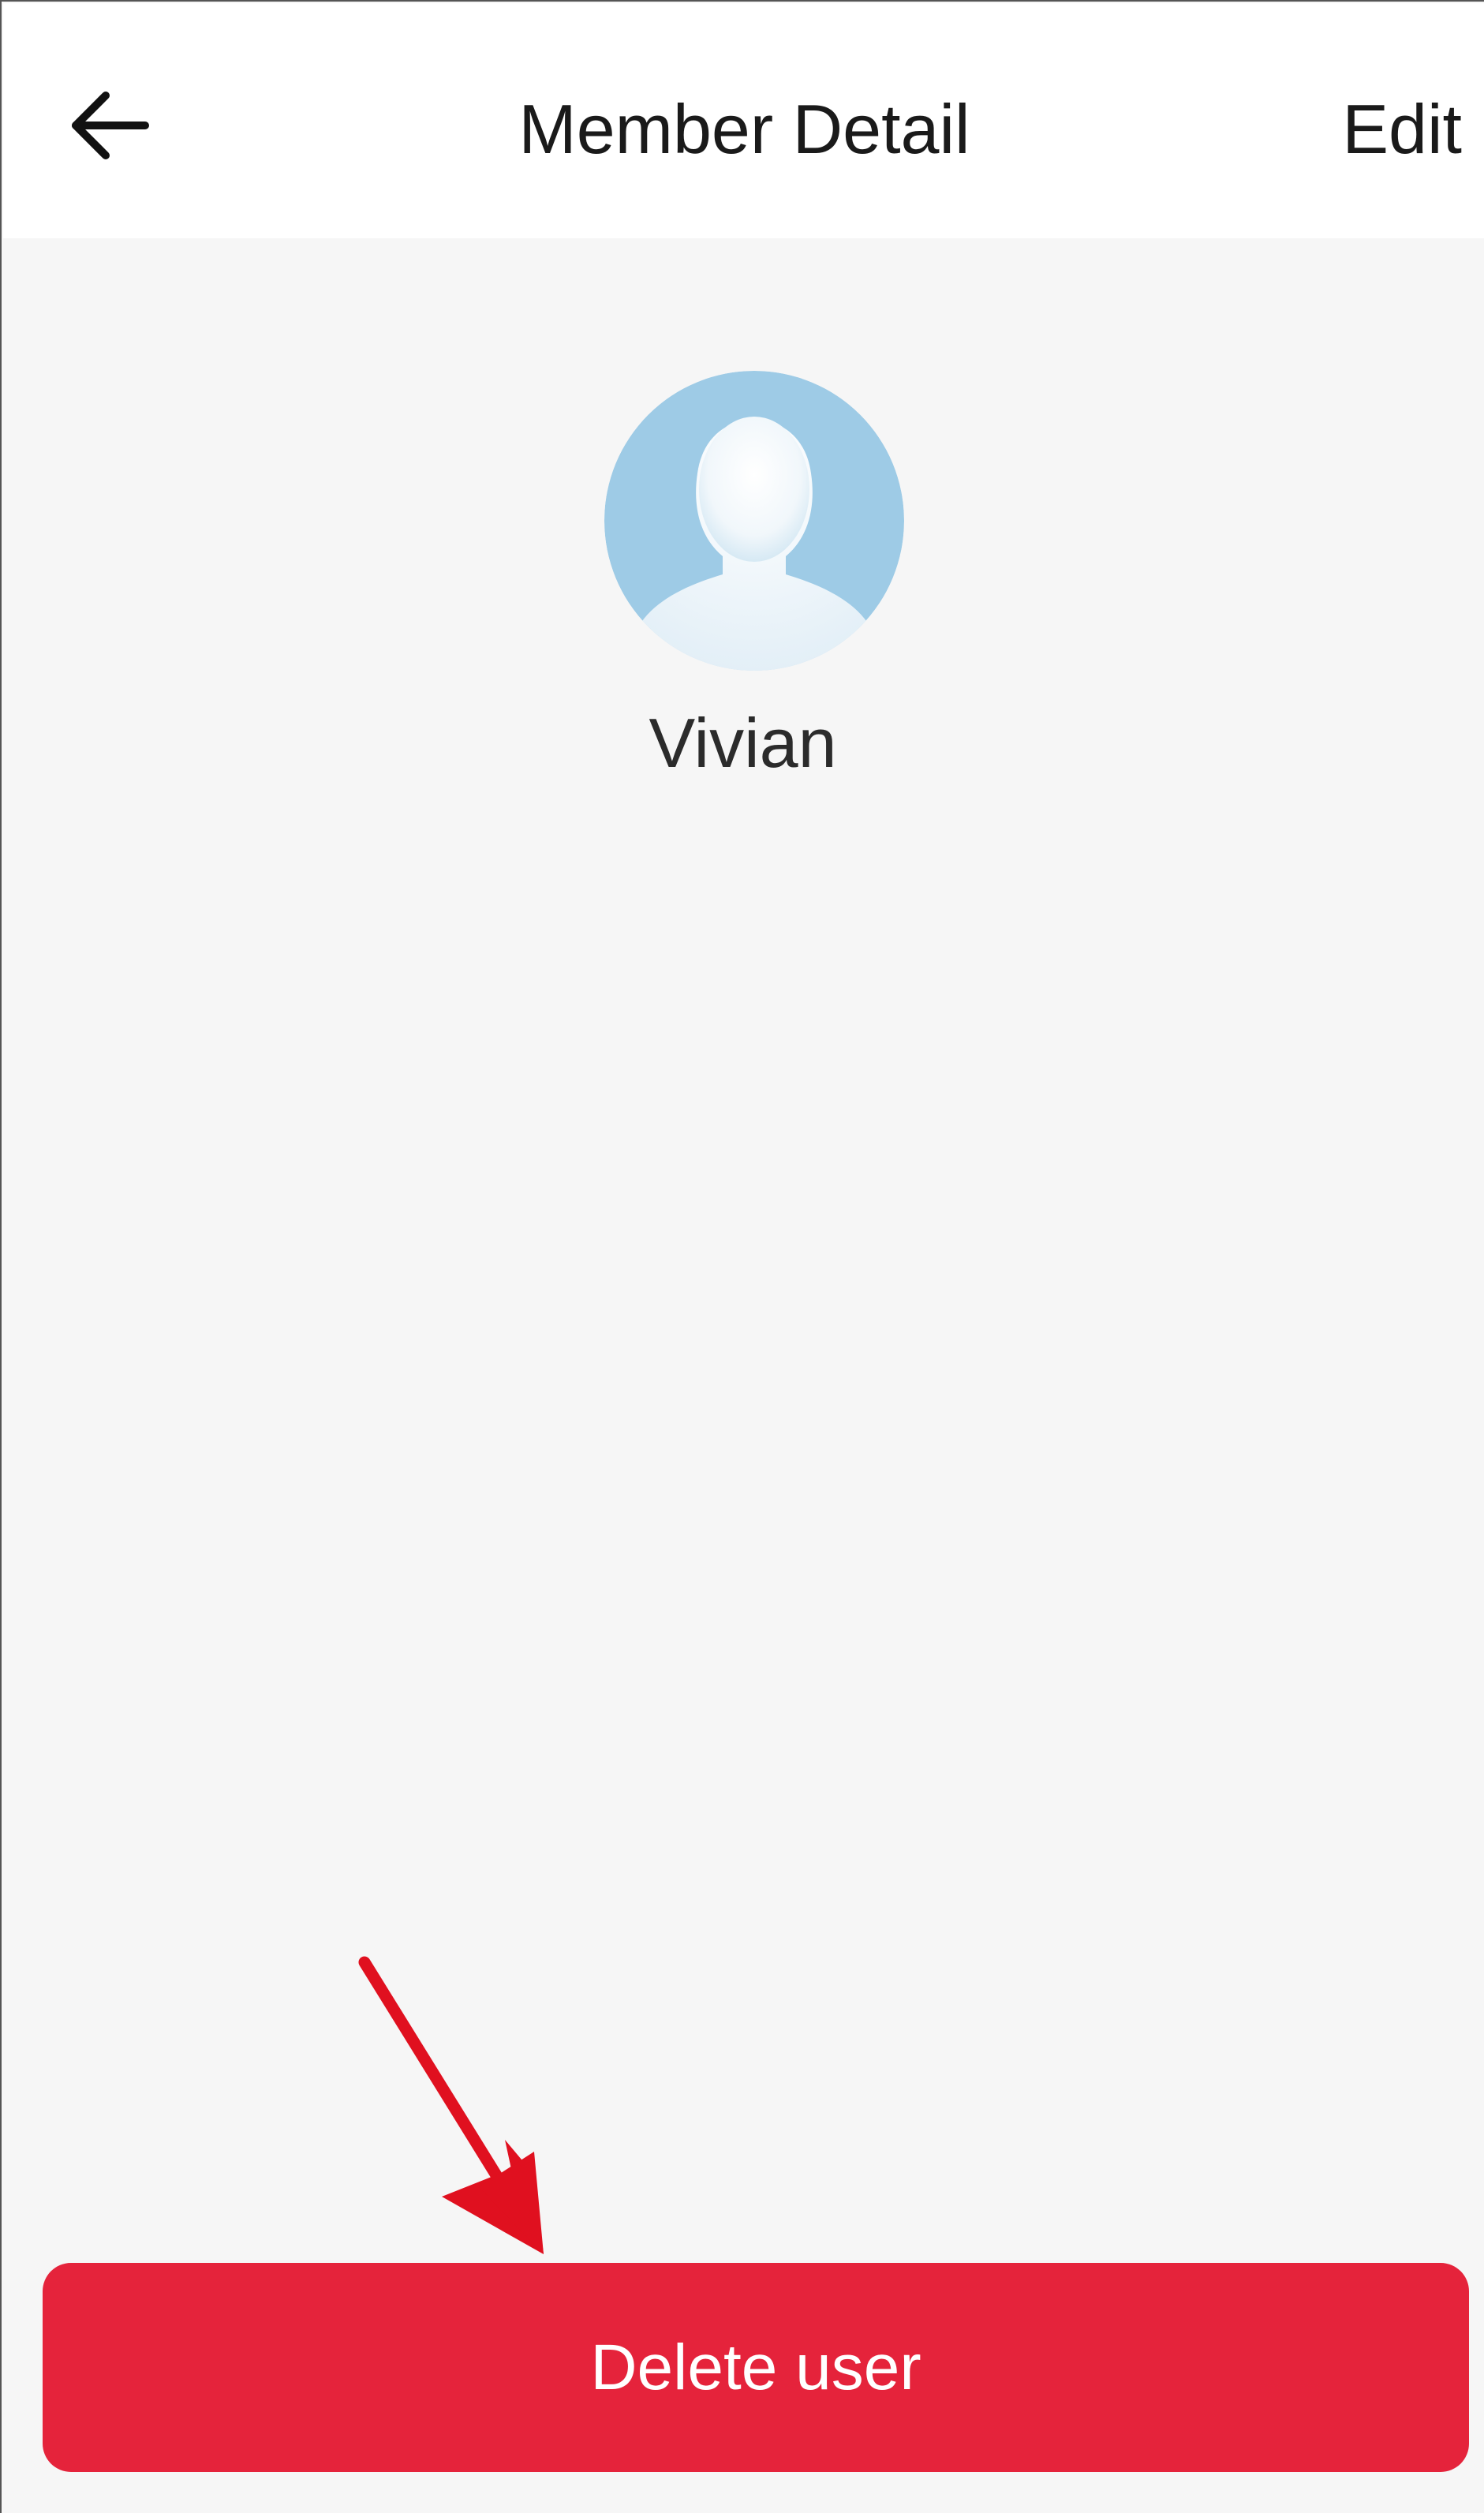 The width and height of the screenshot is (1484, 2513). Describe the element at coordinates (451, 2105) in the screenshot. I see `annotation-arrow-icon` at that location.